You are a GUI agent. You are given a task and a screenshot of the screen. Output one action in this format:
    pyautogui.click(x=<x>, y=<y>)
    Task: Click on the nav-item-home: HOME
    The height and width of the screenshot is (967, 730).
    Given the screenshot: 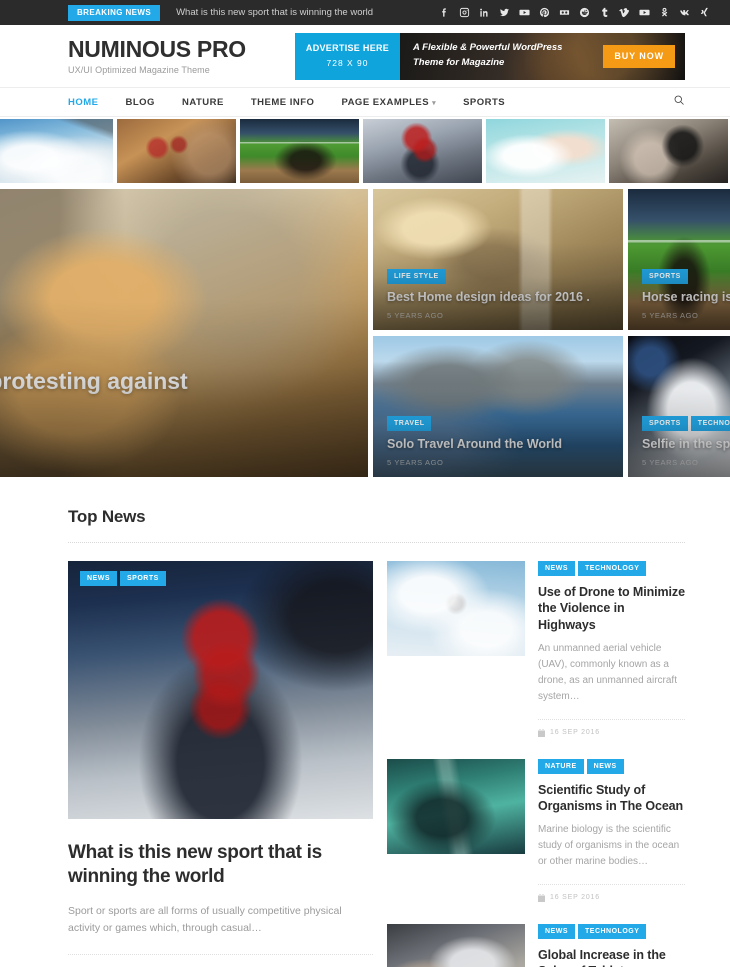 What is the action you would take?
    pyautogui.click(x=83, y=102)
    